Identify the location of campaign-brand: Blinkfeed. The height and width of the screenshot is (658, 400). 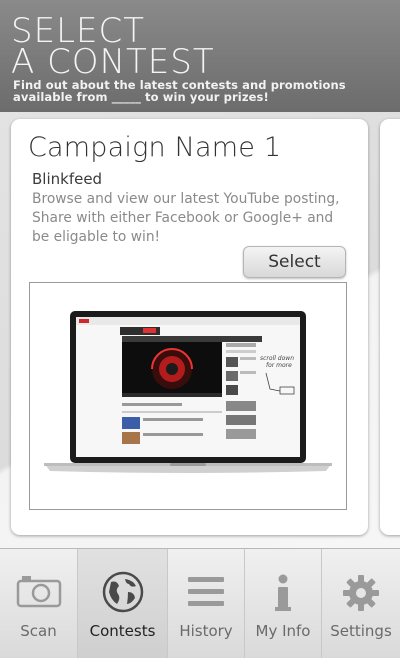
(67, 179).